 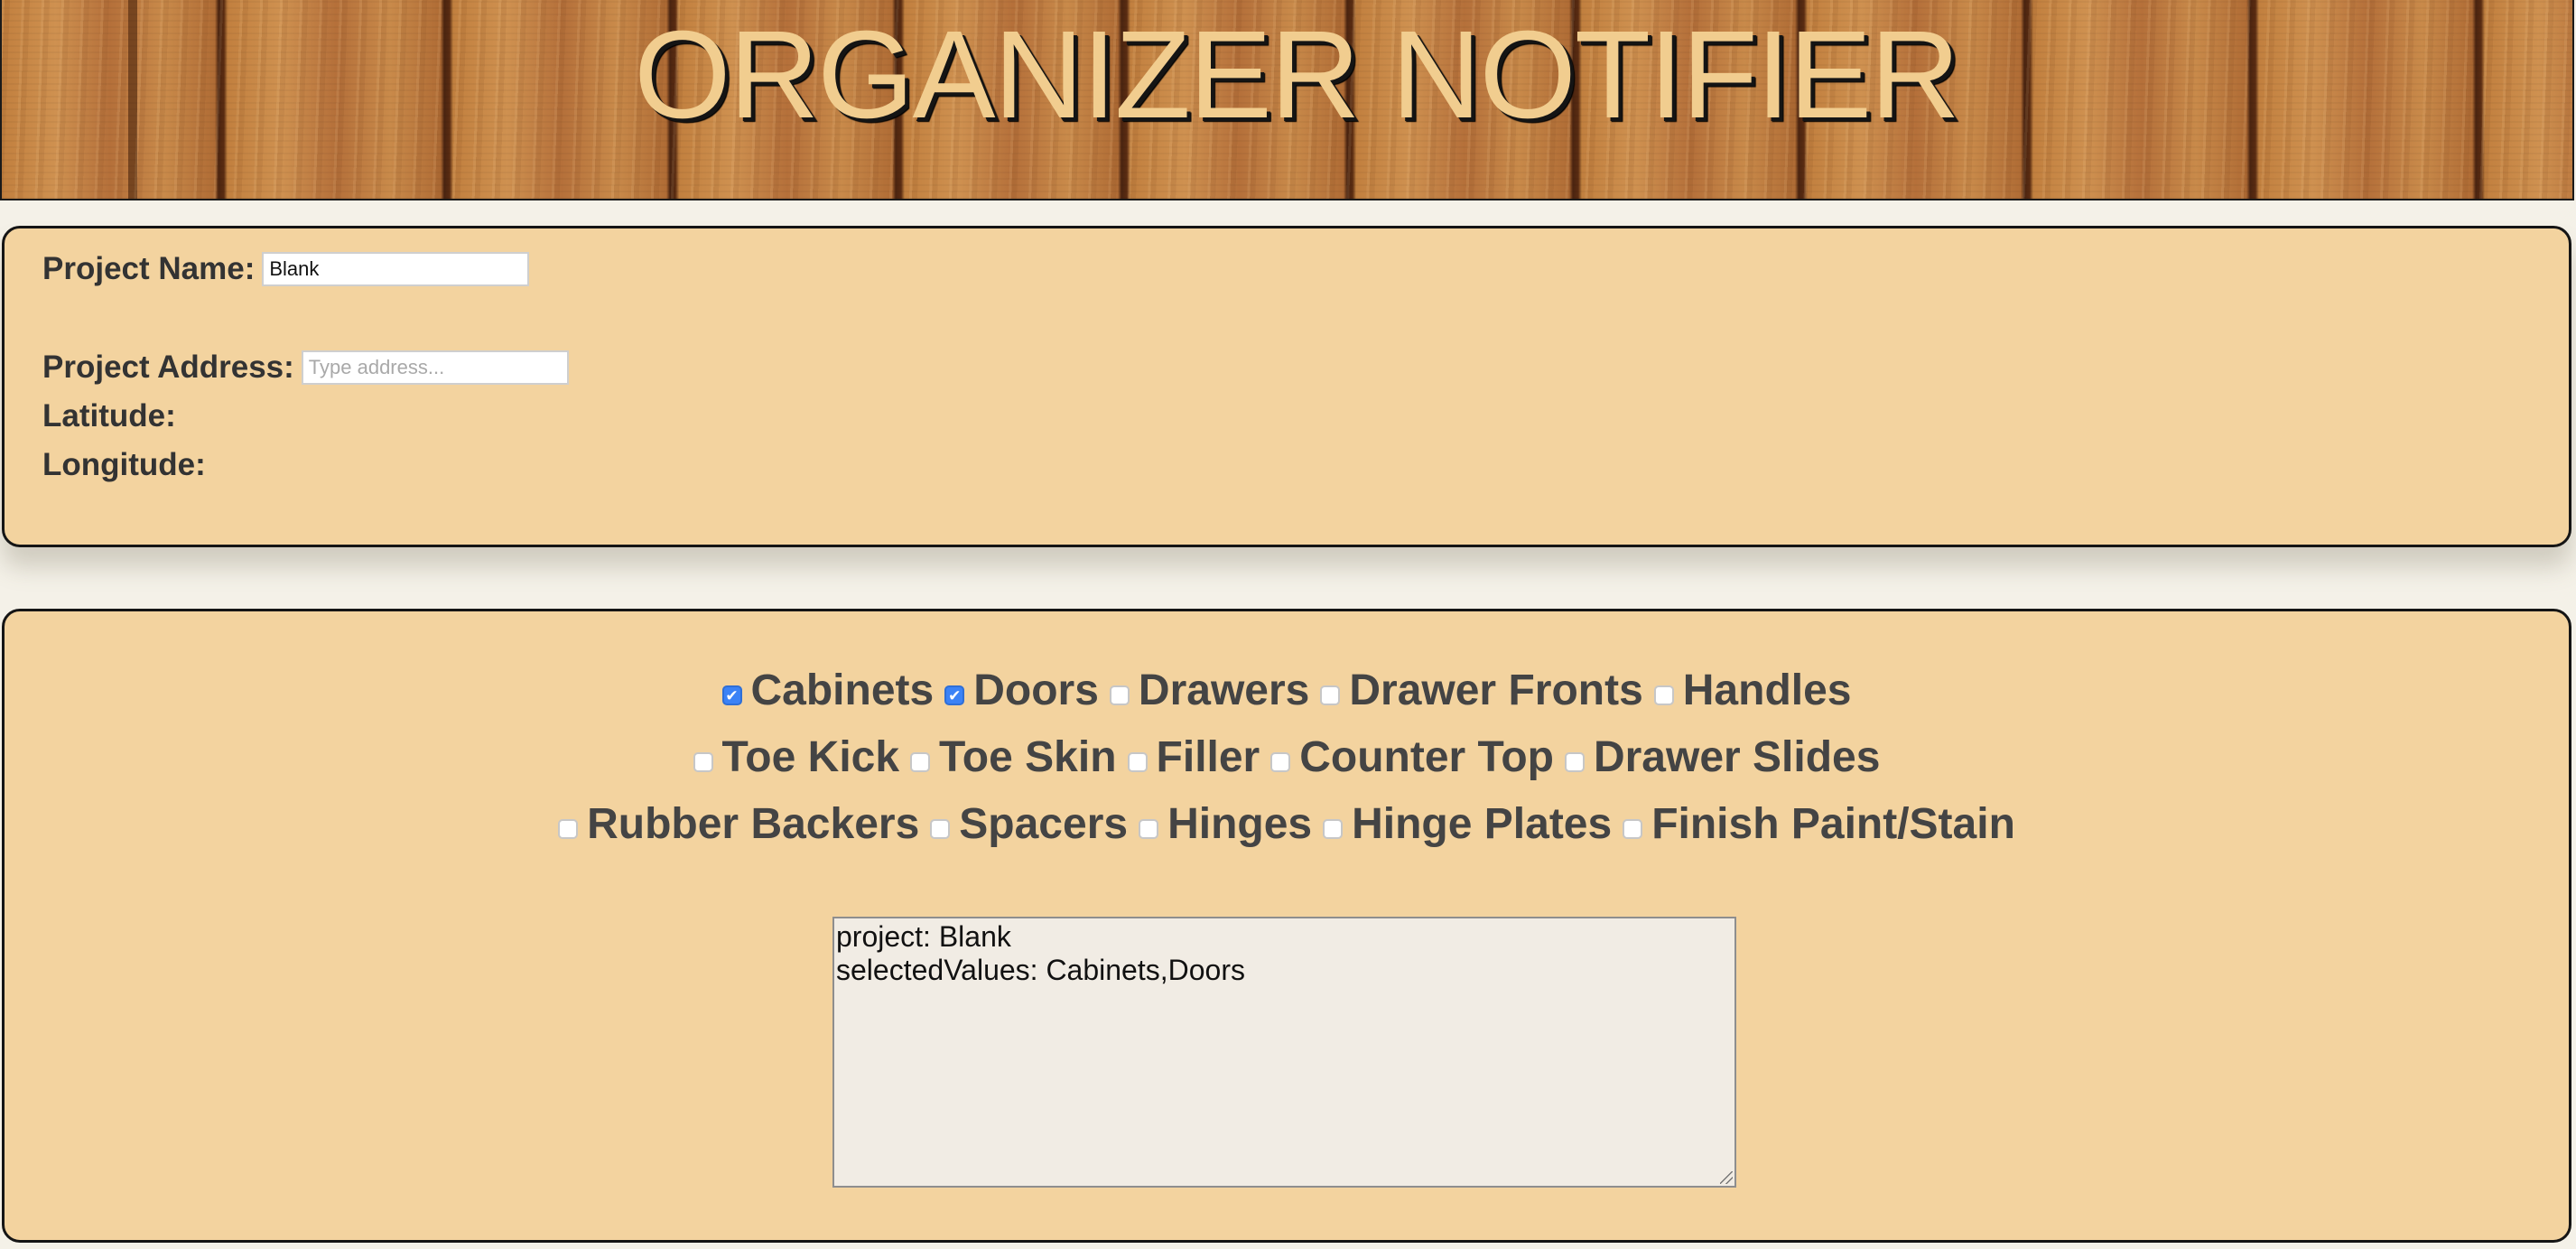 I want to click on checkbox-finish-paint-stain, so click(x=1633, y=829).